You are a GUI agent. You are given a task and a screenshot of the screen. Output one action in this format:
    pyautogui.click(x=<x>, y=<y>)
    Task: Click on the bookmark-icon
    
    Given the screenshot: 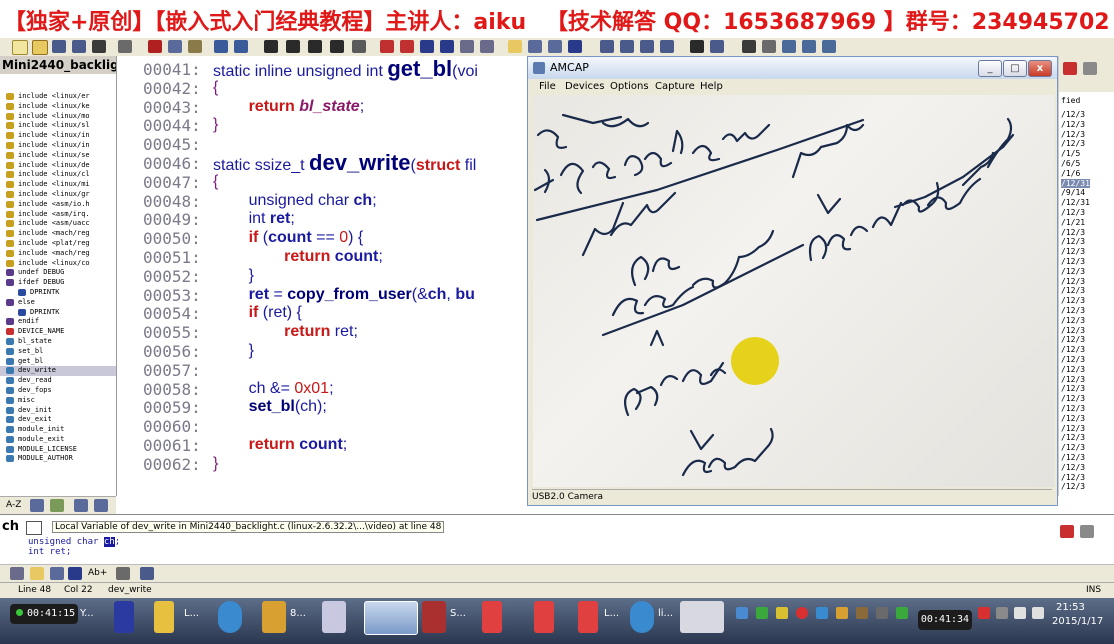 What is the action you would take?
    pyautogui.click(x=387, y=46)
    